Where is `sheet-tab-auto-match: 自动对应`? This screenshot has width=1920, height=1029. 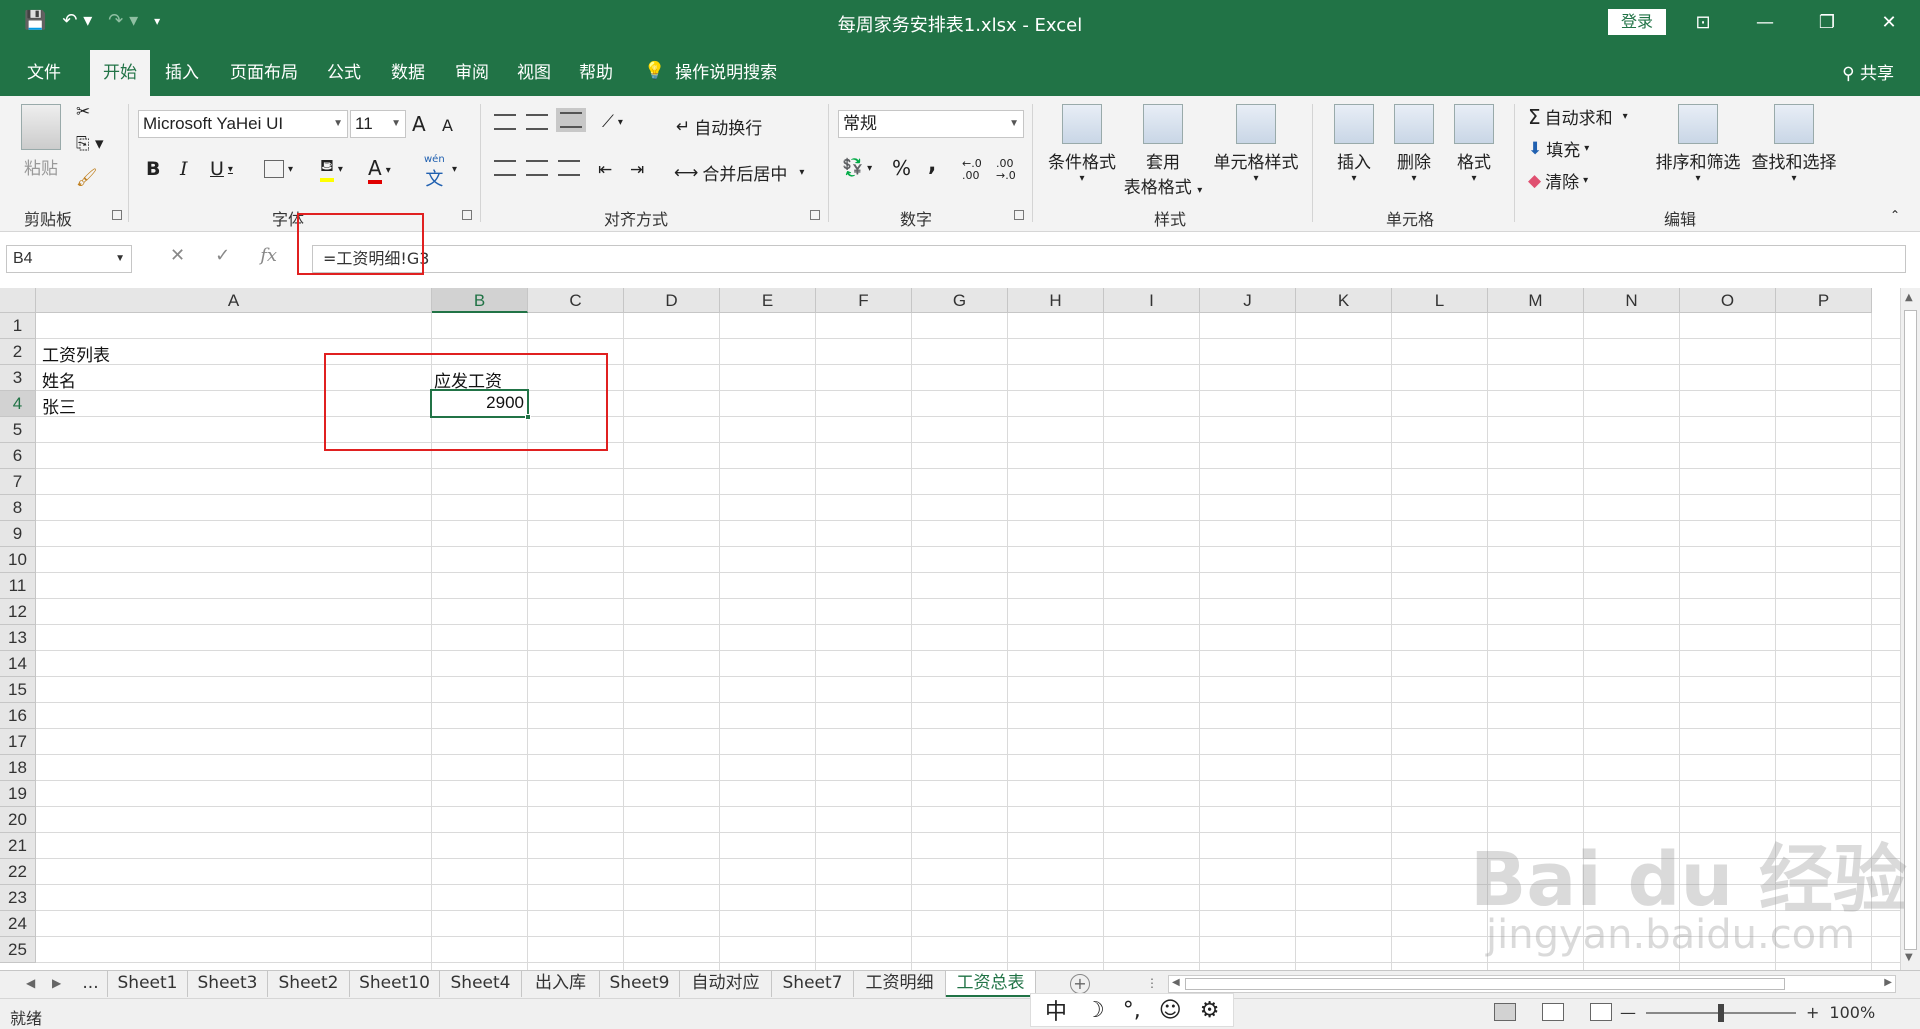
sheet-tab-auto-match: 自动对应 is located at coordinates (726, 984).